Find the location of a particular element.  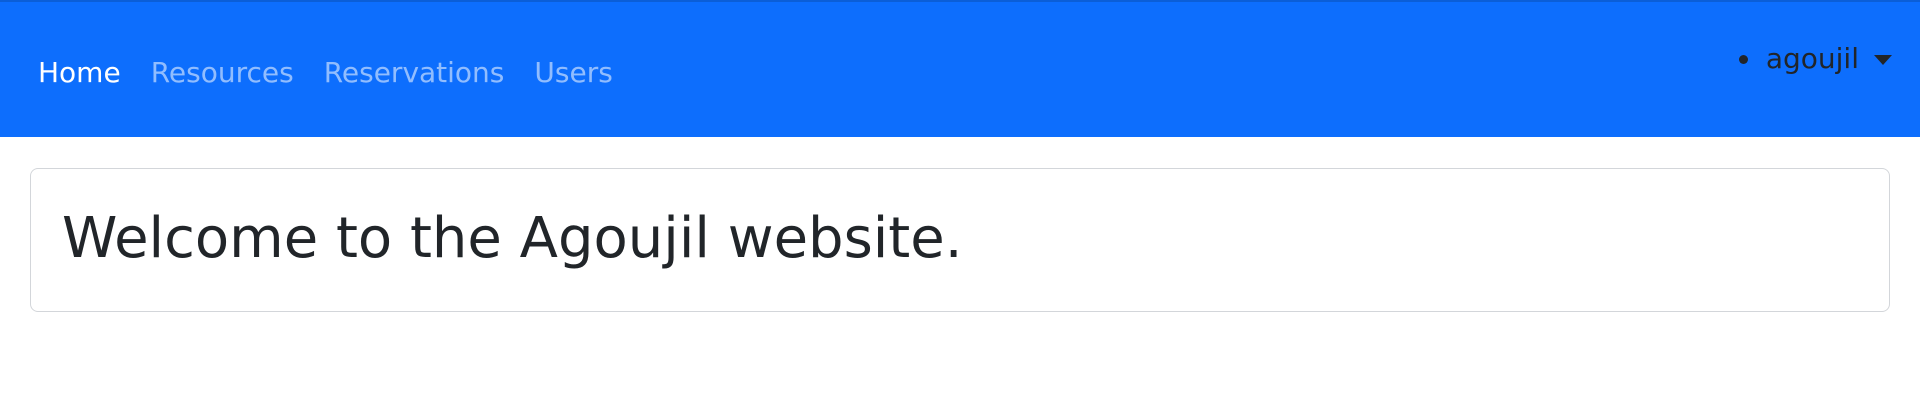

nav-item-resources: Resources is located at coordinates (222, 73).